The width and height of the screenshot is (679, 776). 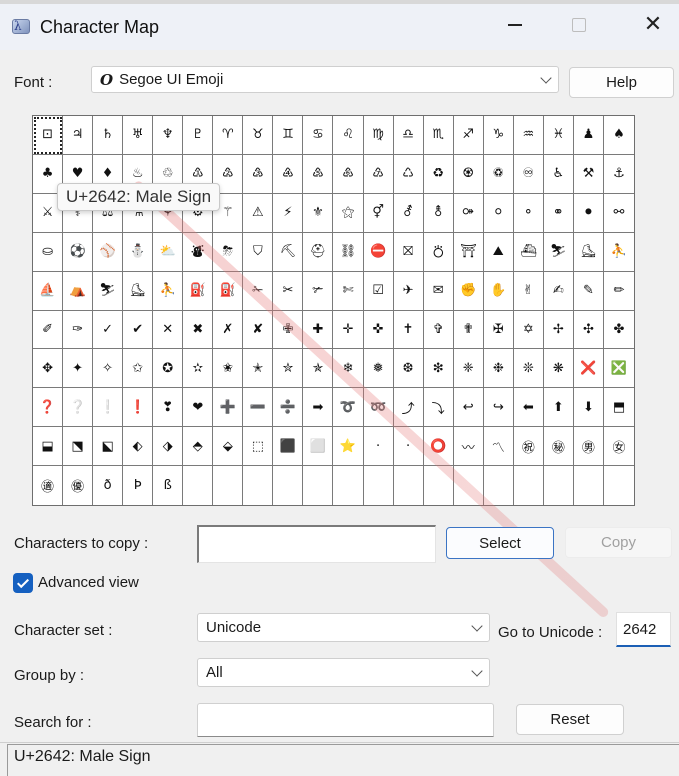 What do you see at coordinates (438, 330) in the screenshot?
I see `character-cell: ✞` at bounding box center [438, 330].